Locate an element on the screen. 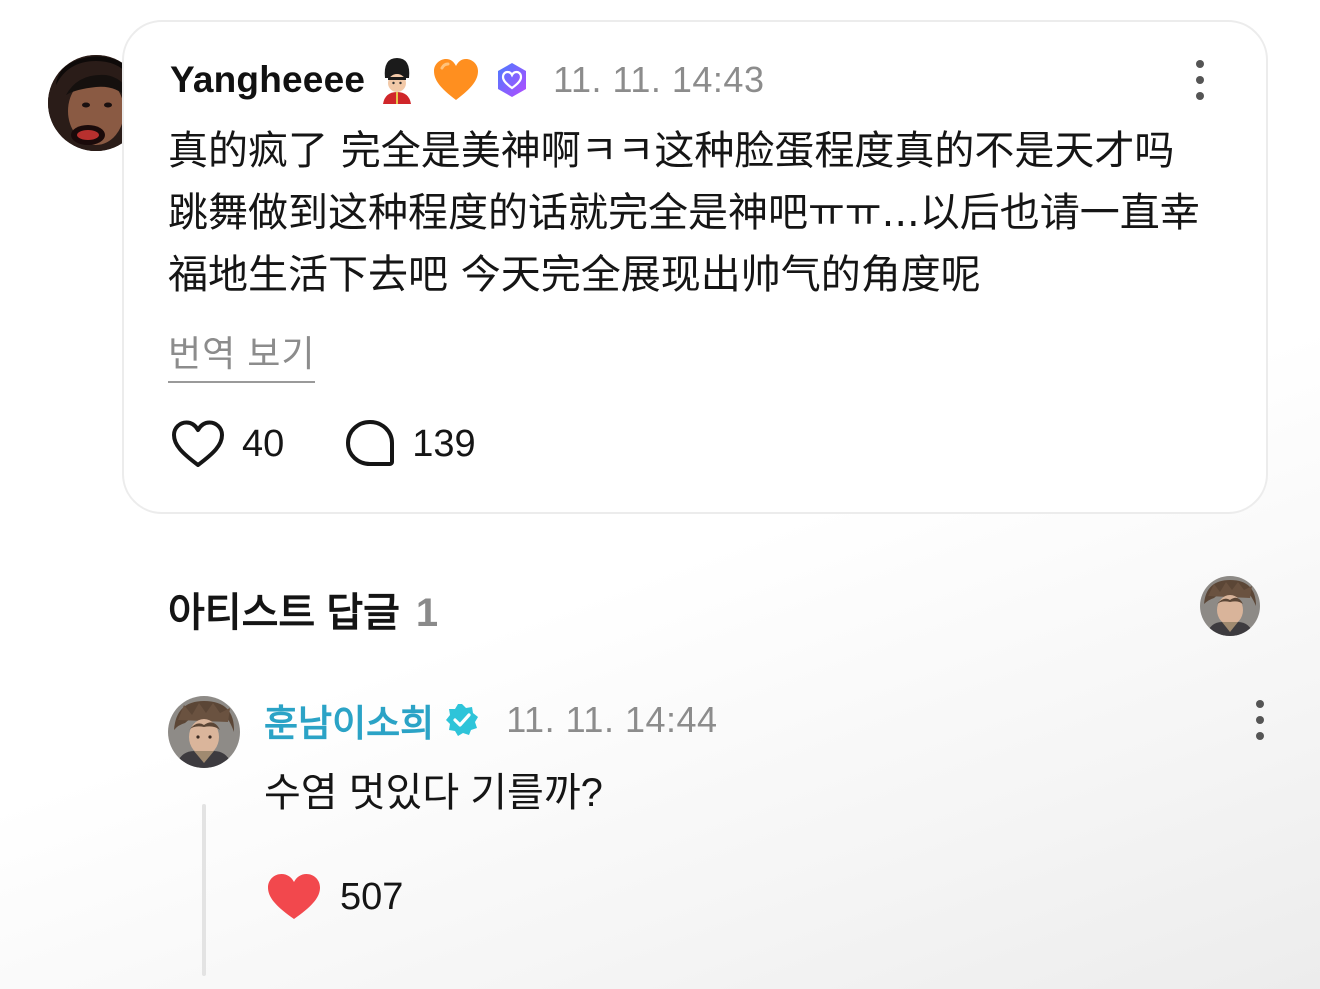 The height and width of the screenshot is (989, 1320). translate-link: 번역 보기 is located at coordinates (242, 354).